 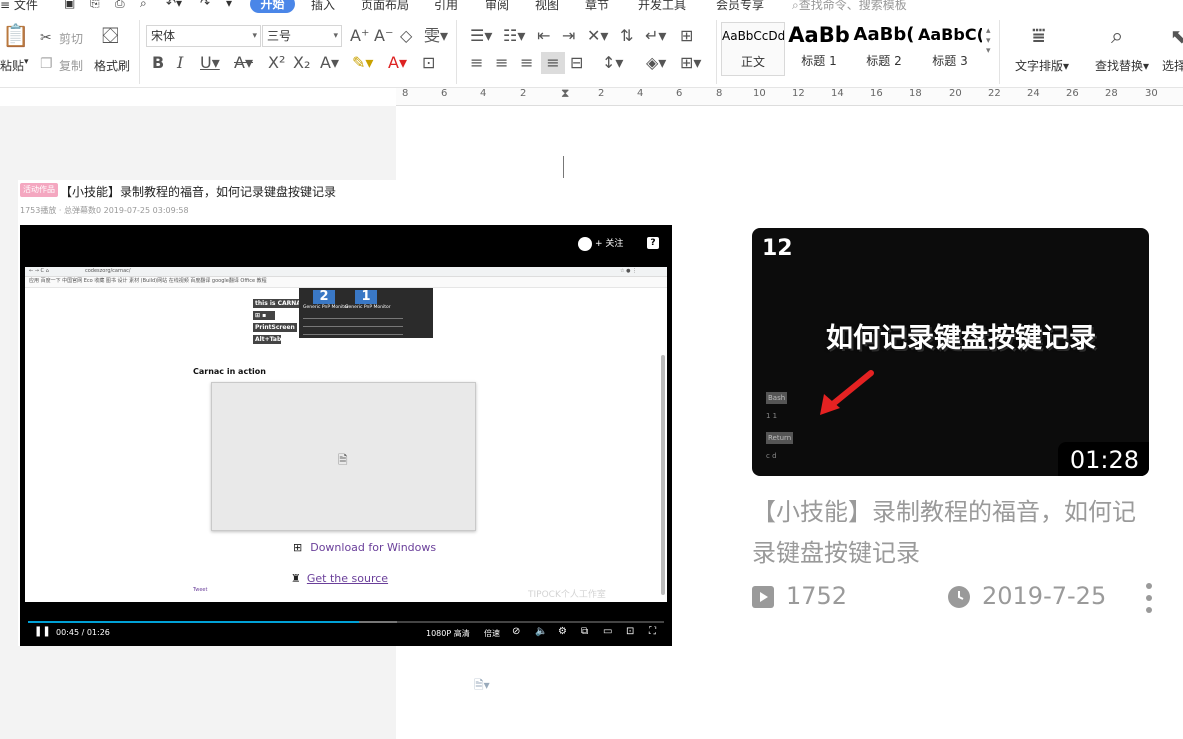 I want to click on style-normal: AaBbCcDd 正文, so click(x=753, y=49).